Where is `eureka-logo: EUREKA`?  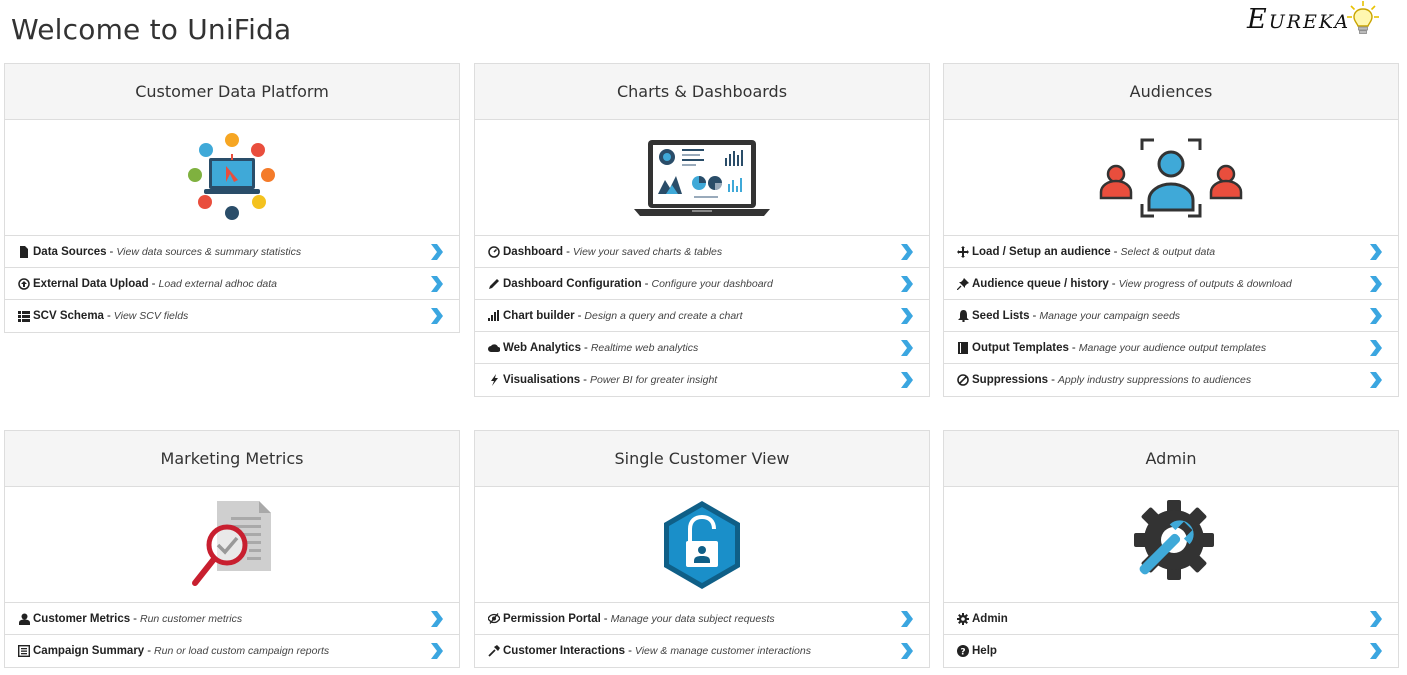
eureka-logo: EUREKA is located at coordinates (1313, 22).